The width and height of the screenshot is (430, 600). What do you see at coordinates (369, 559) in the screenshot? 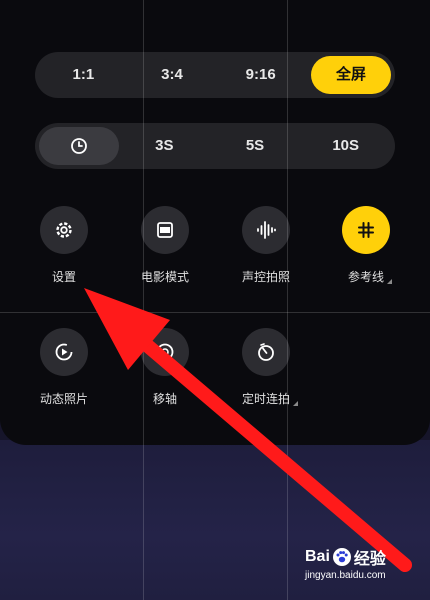
I see `watermark-brand-b: 经验` at bounding box center [369, 559].